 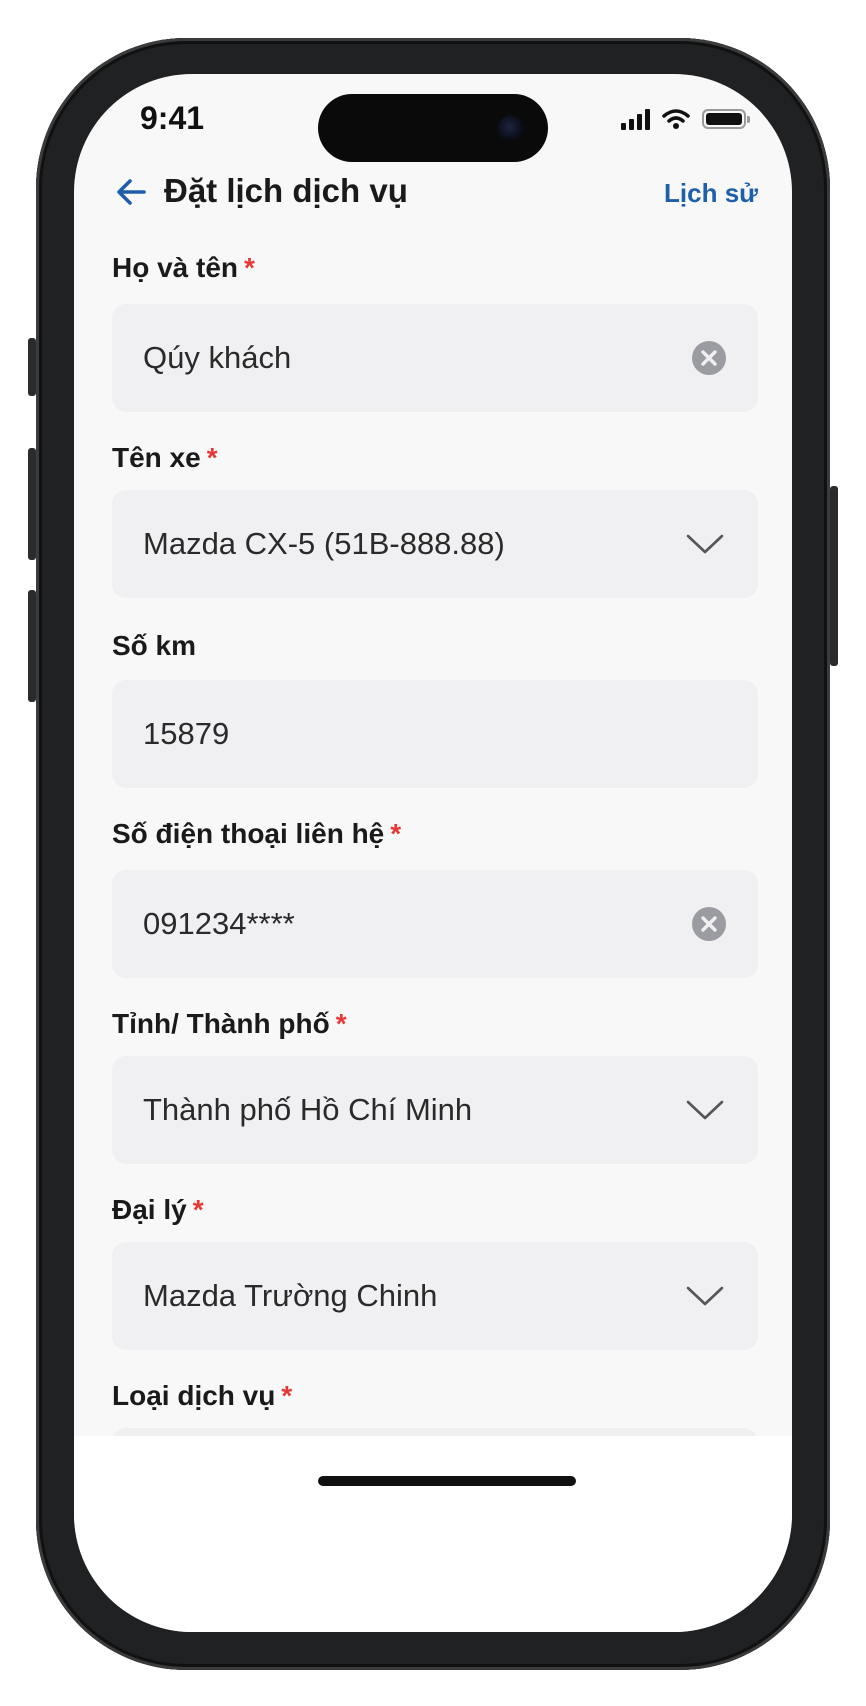 What do you see at coordinates (32, 646) in the screenshot?
I see `volume-down-button` at bounding box center [32, 646].